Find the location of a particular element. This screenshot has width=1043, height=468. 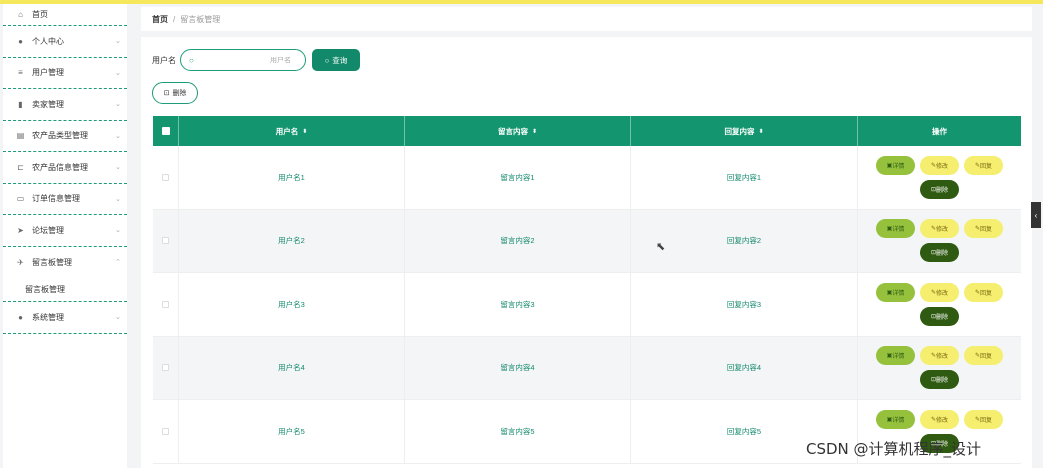

cell-reply: 回复内容4 is located at coordinates (744, 367).